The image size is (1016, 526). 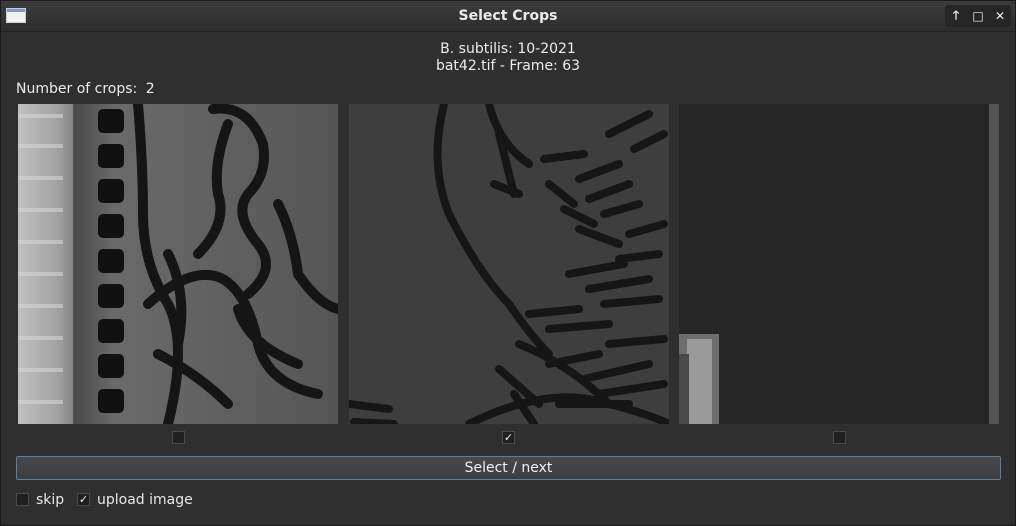 I want to click on dataset-name: B. subtilis: 10-2021, so click(x=508, y=49).